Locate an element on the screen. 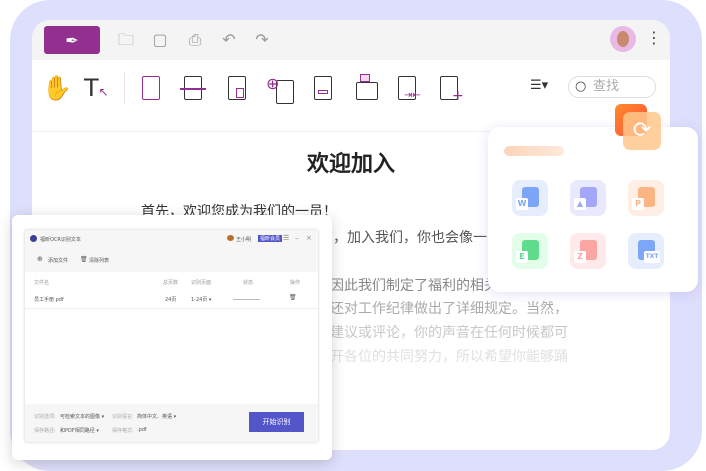  path-select: 和PDF相同路径 ▾ is located at coordinates (79, 430).